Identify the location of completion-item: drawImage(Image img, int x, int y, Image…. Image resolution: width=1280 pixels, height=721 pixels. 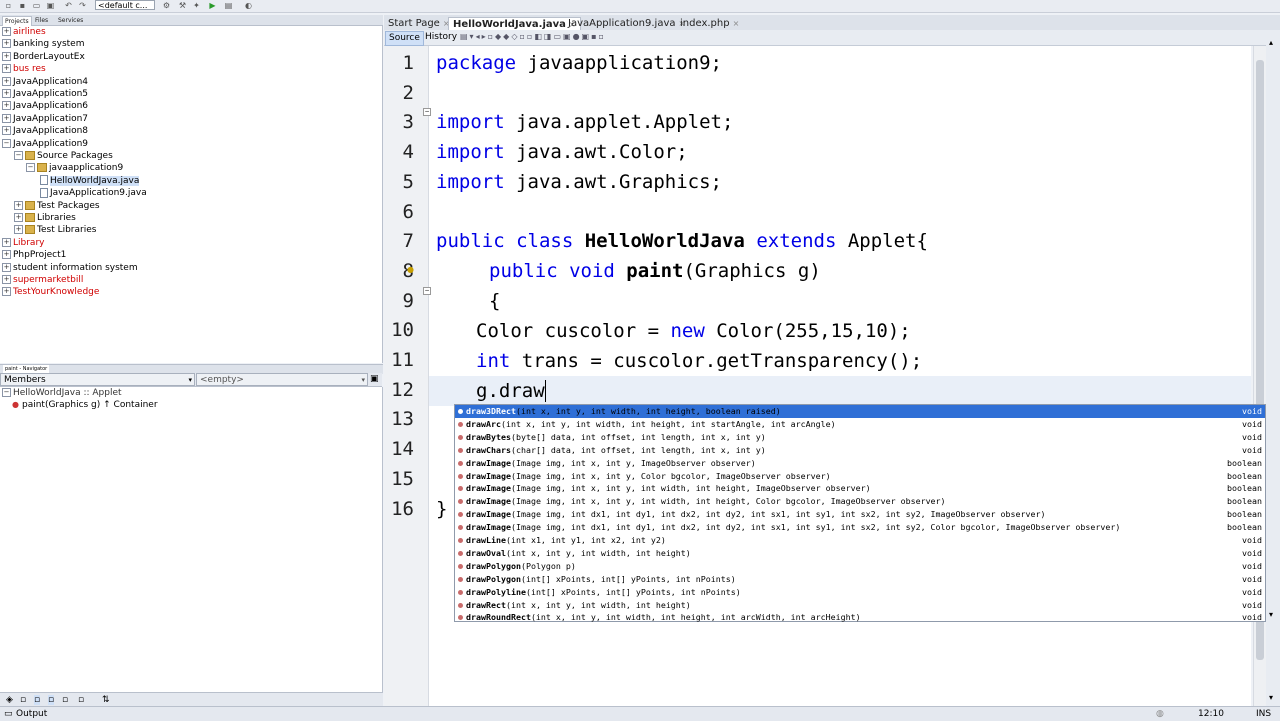
(860, 463).